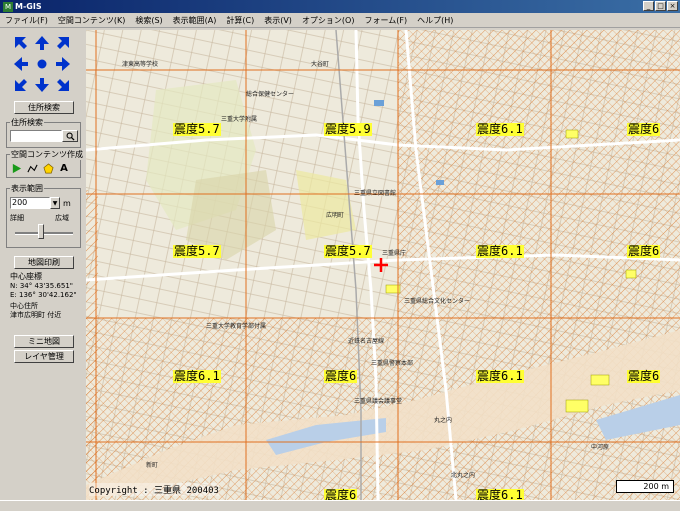 The height and width of the screenshot is (511, 680). I want to click on latitude-value: N: 34° 43'35.651", so click(41, 286).